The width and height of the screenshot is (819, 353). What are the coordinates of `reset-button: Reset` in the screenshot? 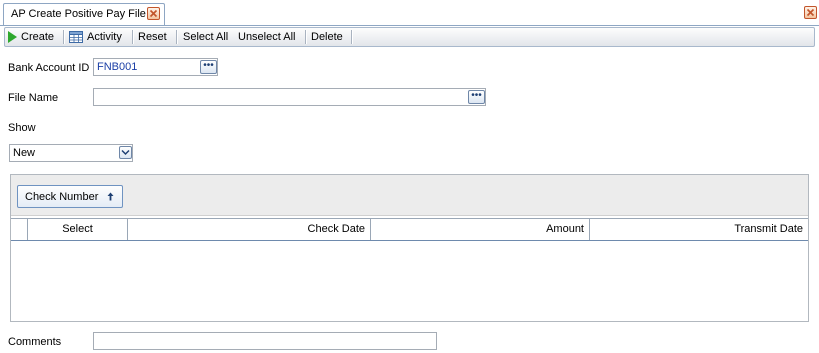 It's located at (152, 37).